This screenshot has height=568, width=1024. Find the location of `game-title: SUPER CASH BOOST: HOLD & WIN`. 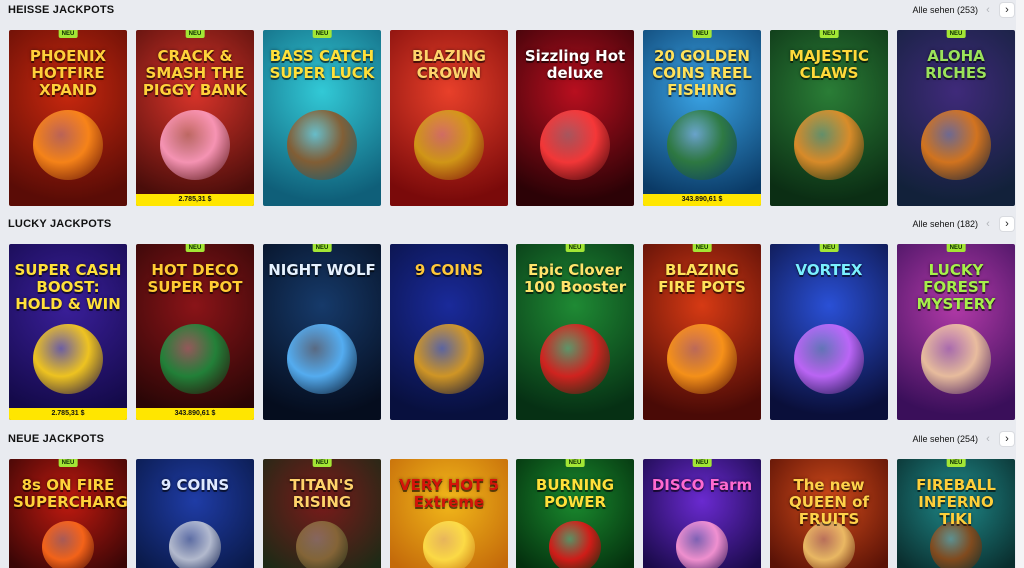

game-title: SUPER CASH BOOST: HOLD & WIN is located at coordinates (68, 287).